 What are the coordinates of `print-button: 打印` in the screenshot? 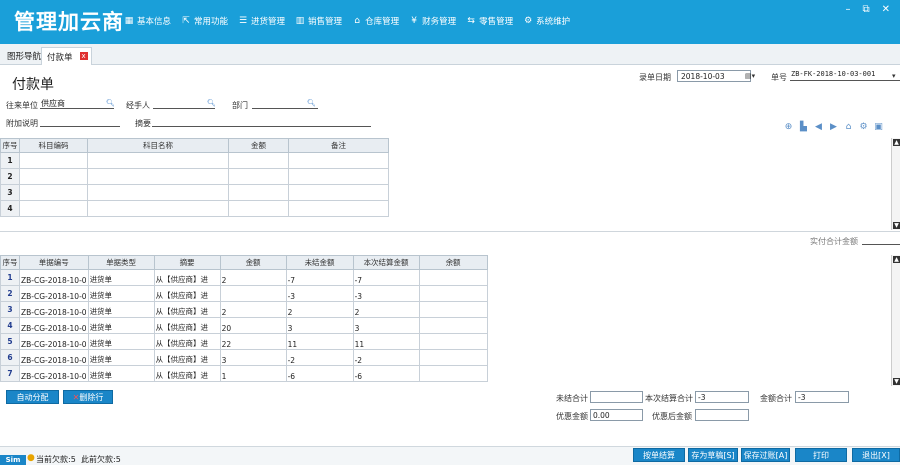 It's located at (821, 455).